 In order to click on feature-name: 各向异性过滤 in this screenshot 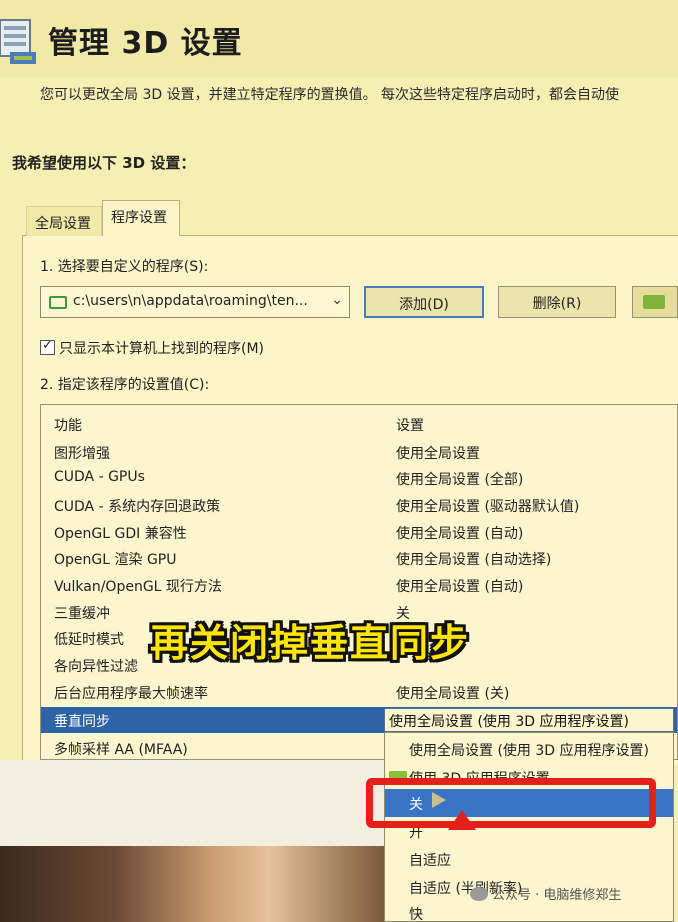, I will do `click(96, 667)`.